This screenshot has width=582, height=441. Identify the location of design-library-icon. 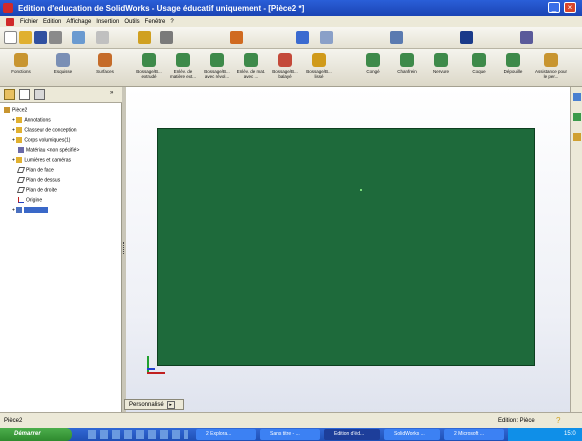
(577, 117).